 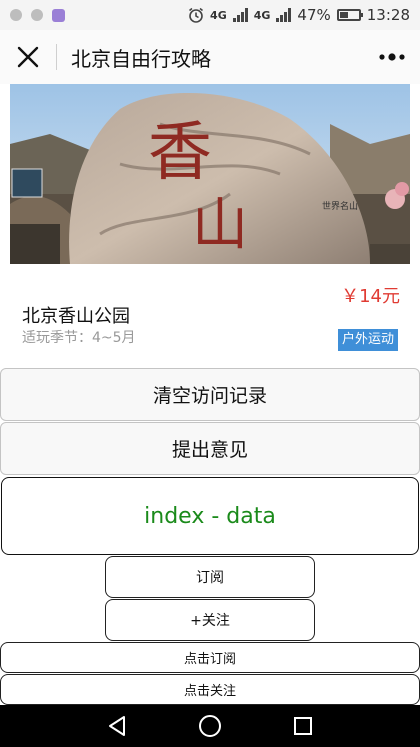 I want to click on title-bar: 北京自由行攻略, so click(x=210, y=57).